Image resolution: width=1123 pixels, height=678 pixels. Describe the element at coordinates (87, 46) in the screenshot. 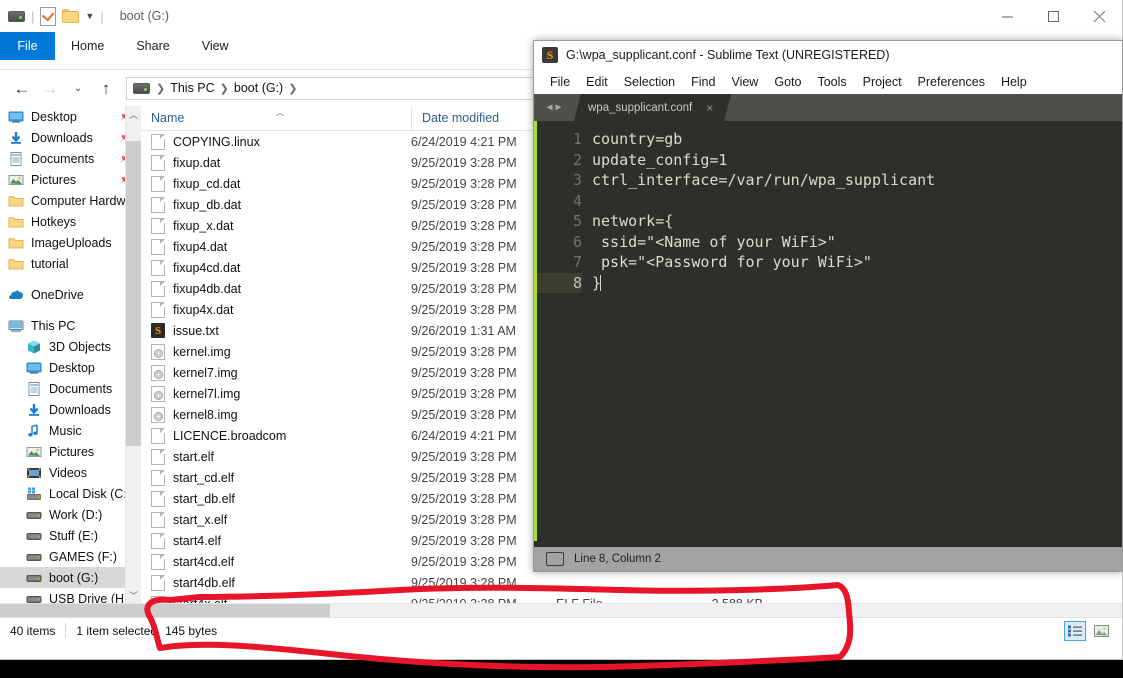

I see `ribbon-tab-home: Home` at that location.